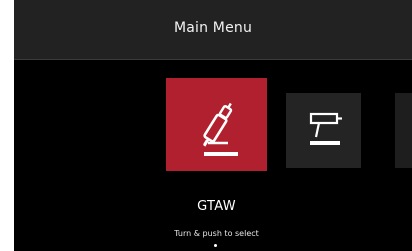  I want to click on scroll-indicator-dot, so click(215, 245).